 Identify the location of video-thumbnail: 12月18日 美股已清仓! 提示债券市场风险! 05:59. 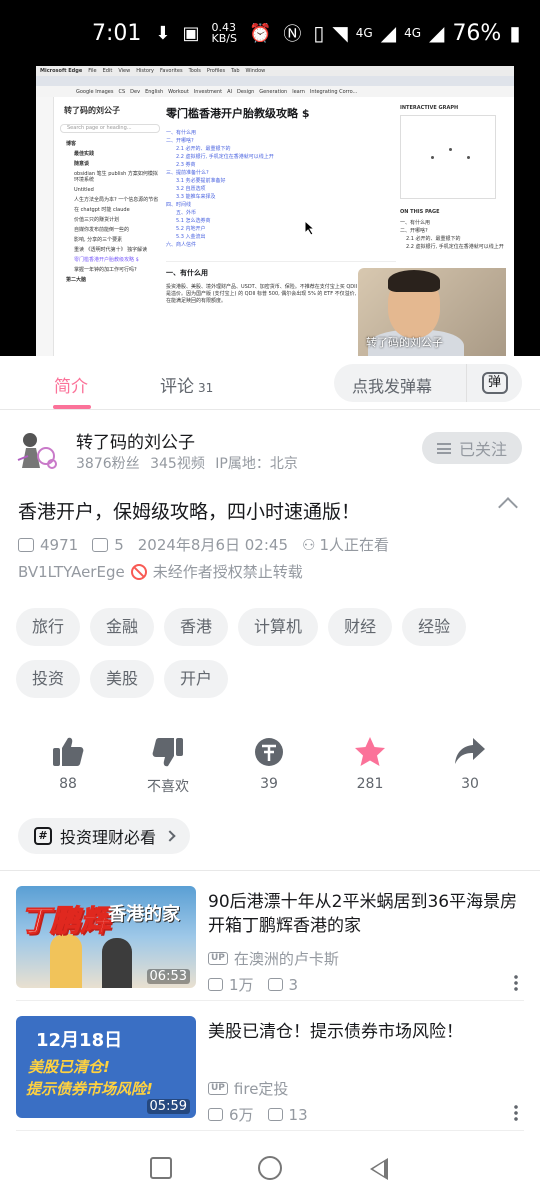
(106, 1067).